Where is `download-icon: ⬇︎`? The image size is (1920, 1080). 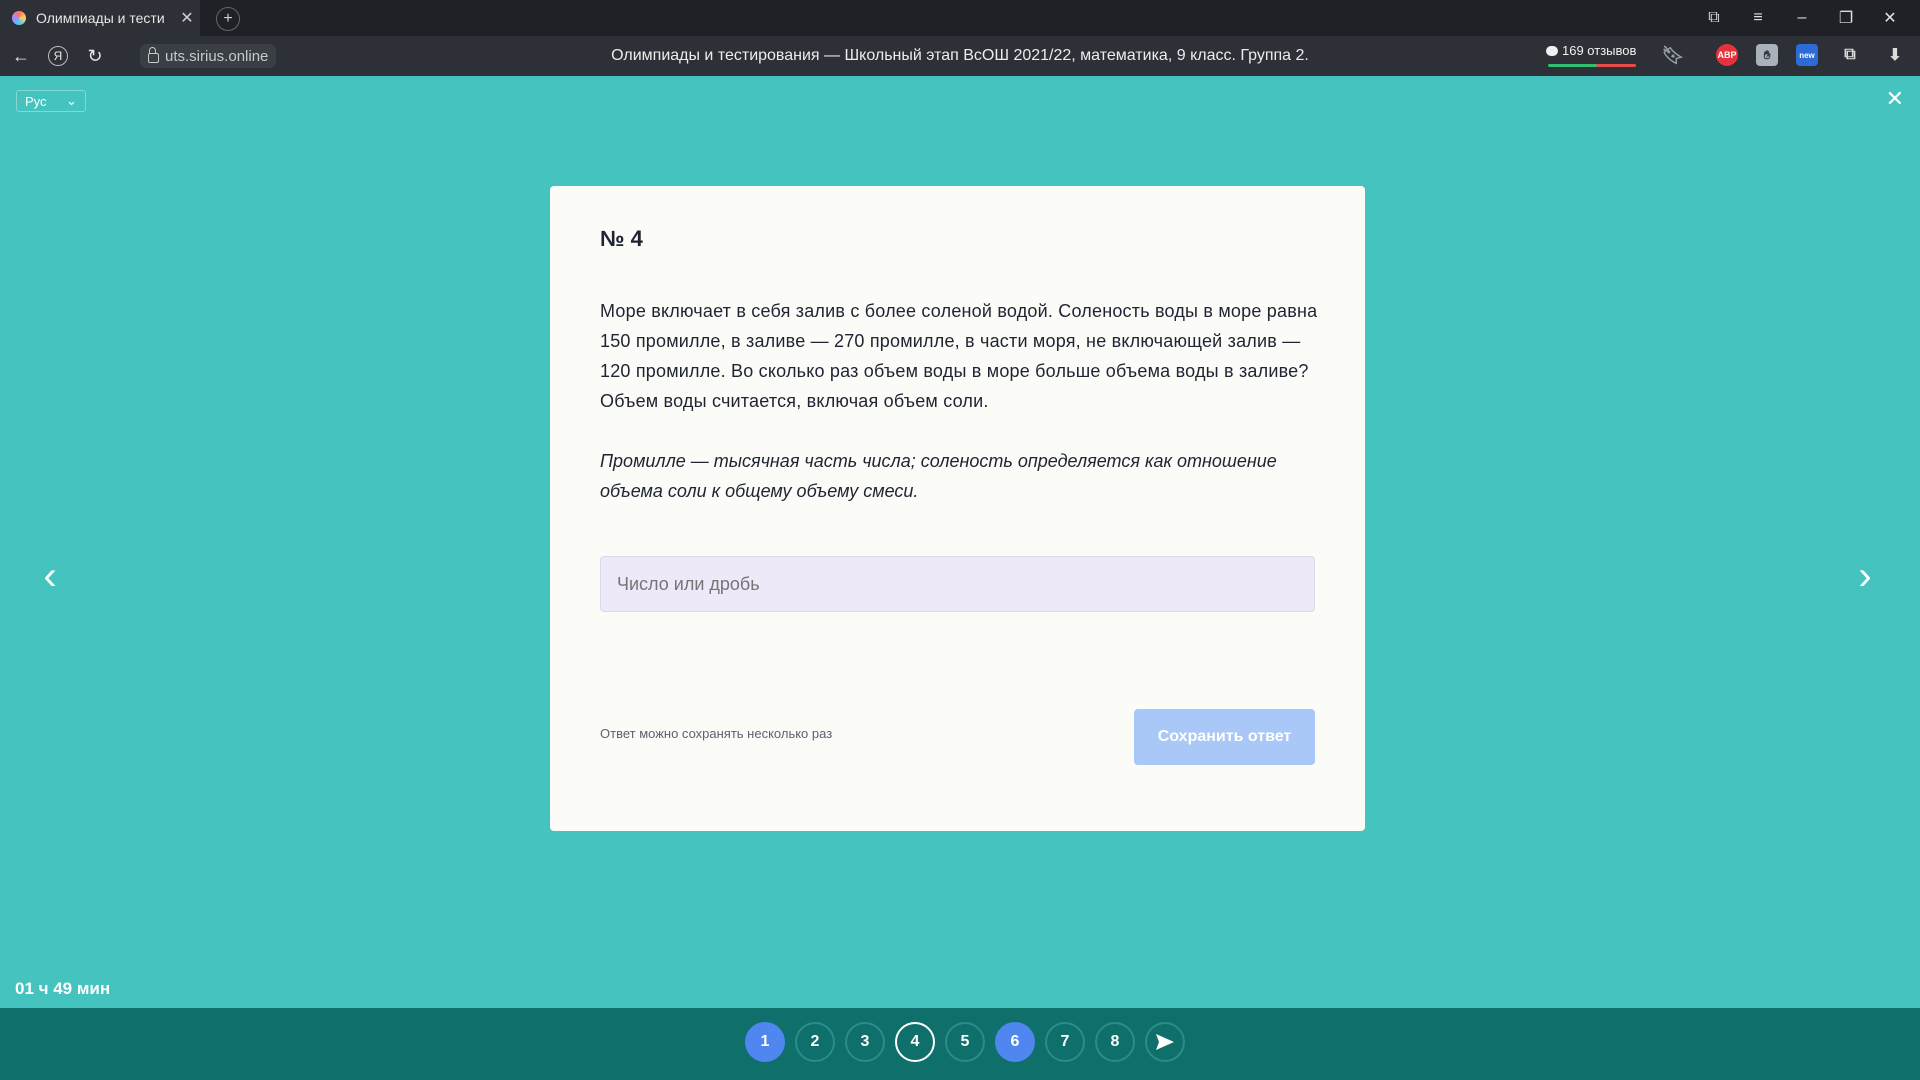 download-icon: ⬇︎ is located at coordinates (1895, 55).